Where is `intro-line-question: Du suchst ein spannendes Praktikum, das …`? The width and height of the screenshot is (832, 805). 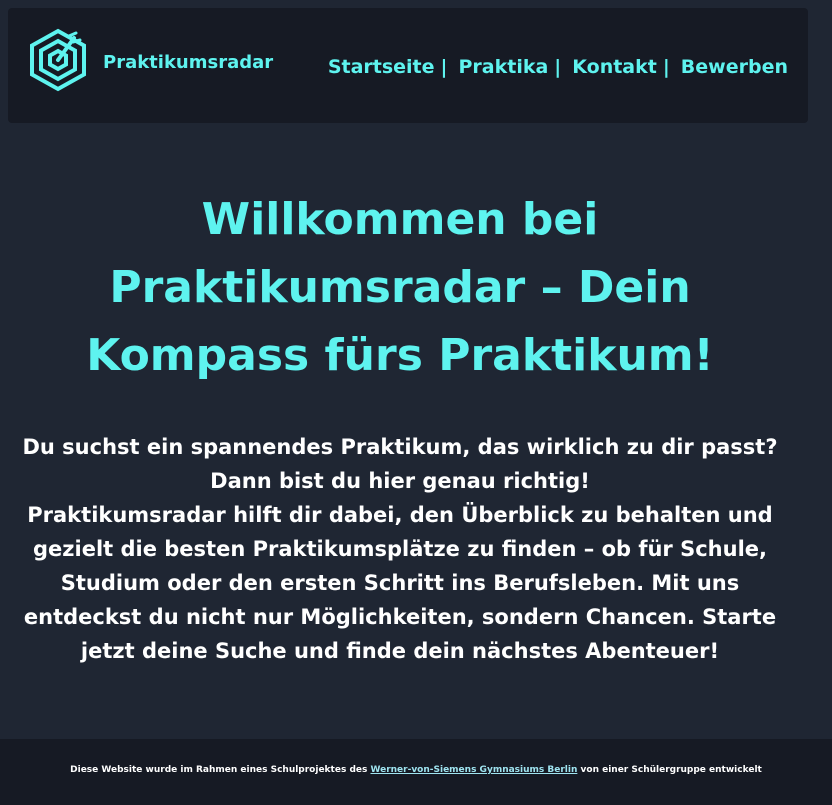
intro-line-question: Du suchst ein spannendes Praktikum, das … is located at coordinates (400, 447).